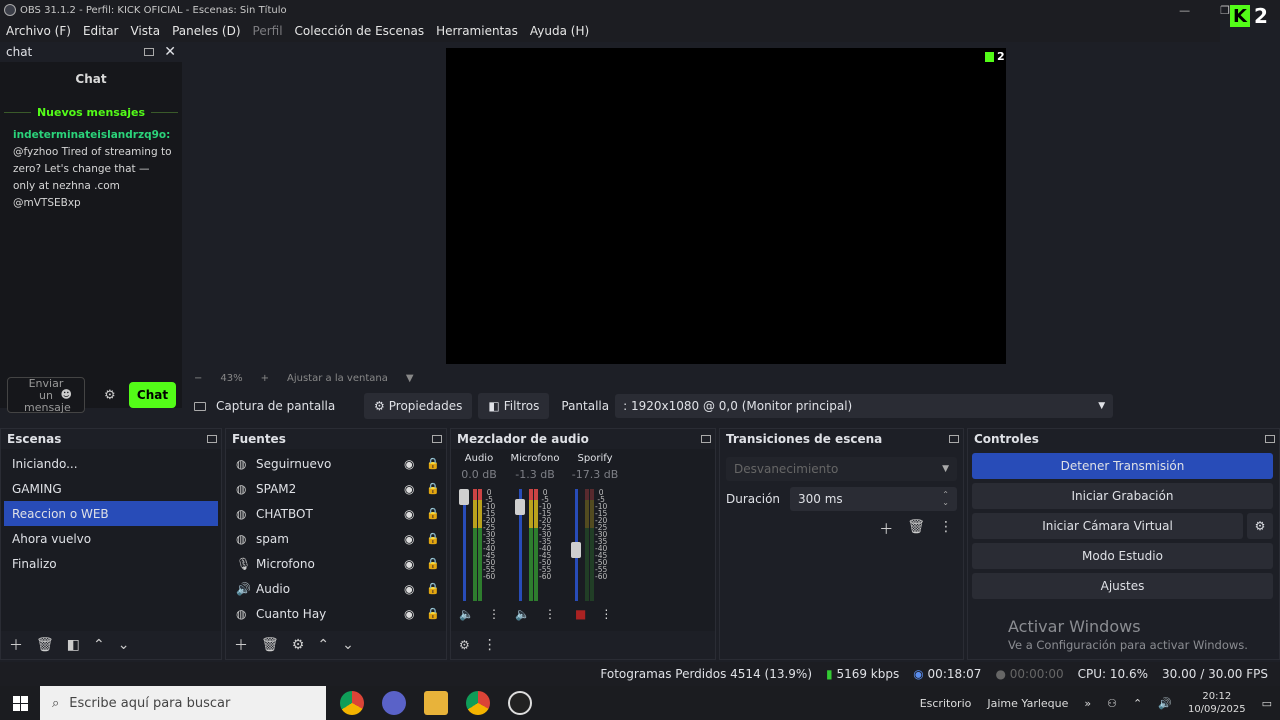 This screenshot has width=1280, height=720. Describe the element at coordinates (1107, 526) in the screenshot. I see `start-virtual-camera-button: Iniciar Cámara Virtual` at that location.